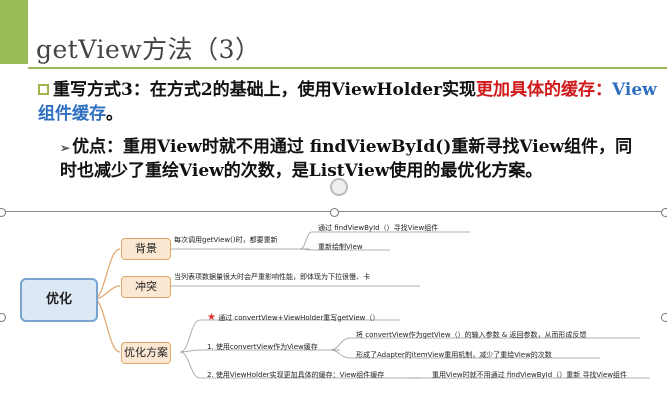 This screenshot has width=667, height=407. Describe the element at coordinates (226, 240) in the screenshot. I see `background-text: 每次调用getView()时，都要重新` at that location.